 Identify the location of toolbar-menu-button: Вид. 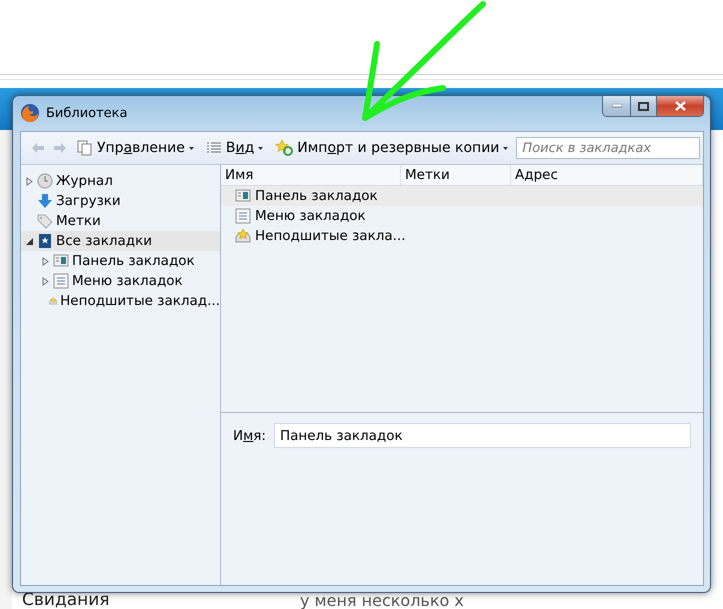
(235, 148).